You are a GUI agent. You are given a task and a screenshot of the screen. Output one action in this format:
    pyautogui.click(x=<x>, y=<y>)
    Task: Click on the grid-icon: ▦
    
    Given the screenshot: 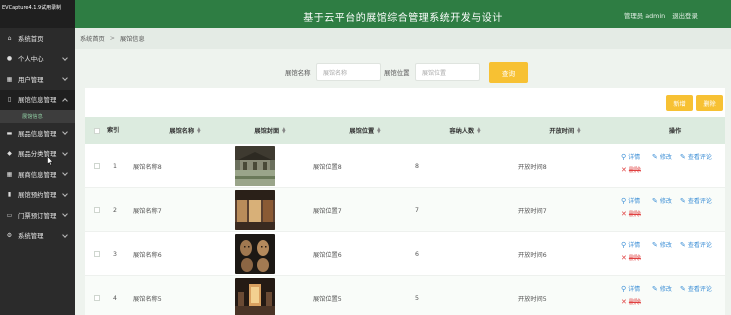 What is the action you would take?
    pyautogui.click(x=9, y=174)
    